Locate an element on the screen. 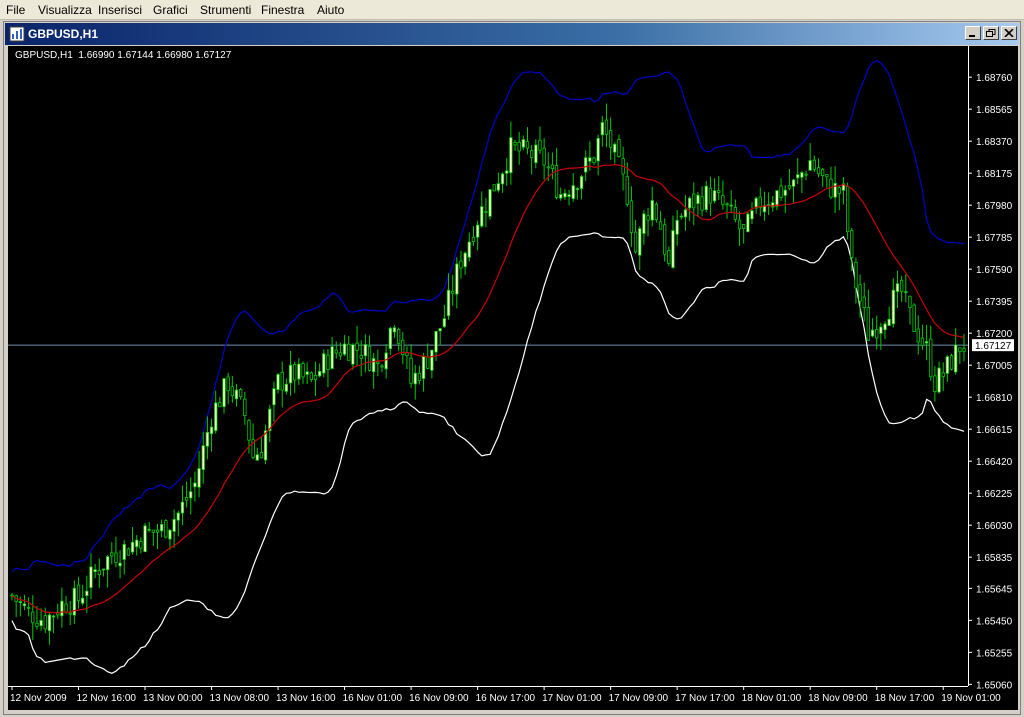 Image resolution: width=1024 pixels, height=717 pixels. y-tick-label: 1.65645 is located at coordinates (994, 589).